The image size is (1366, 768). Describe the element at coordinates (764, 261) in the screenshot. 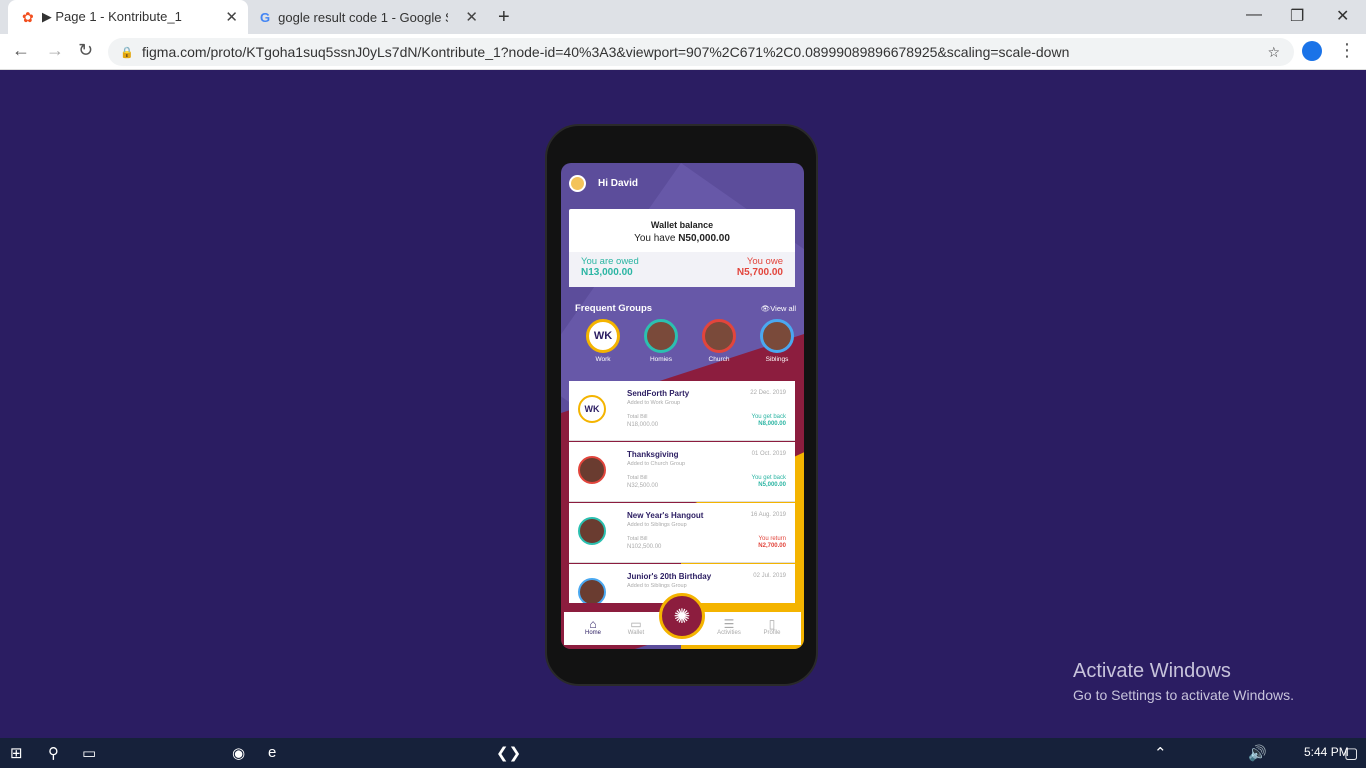

I see `owe-label: You owe` at that location.